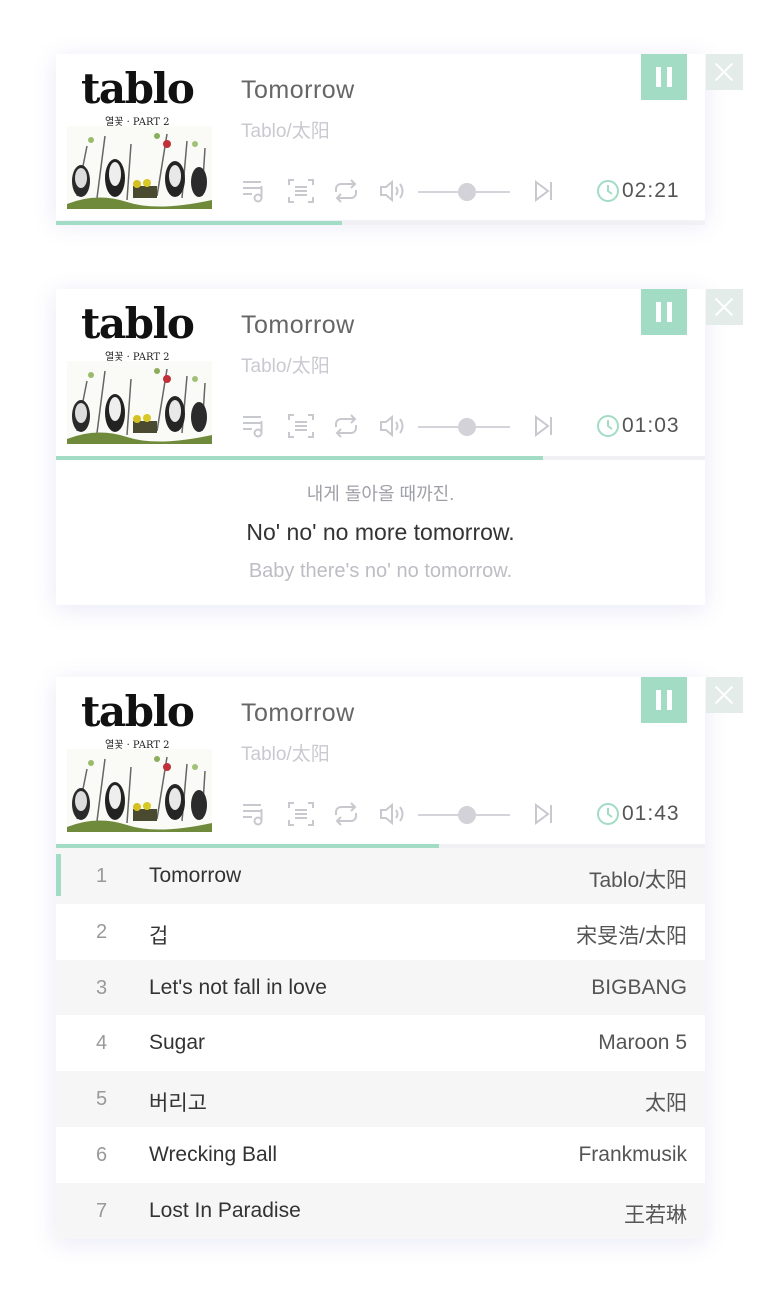 Image resolution: width=764 pixels, height=1303 pixels. Describe the element at coordinates (102, 1099) in the screenshot. I see `track-number: 5` at that location.